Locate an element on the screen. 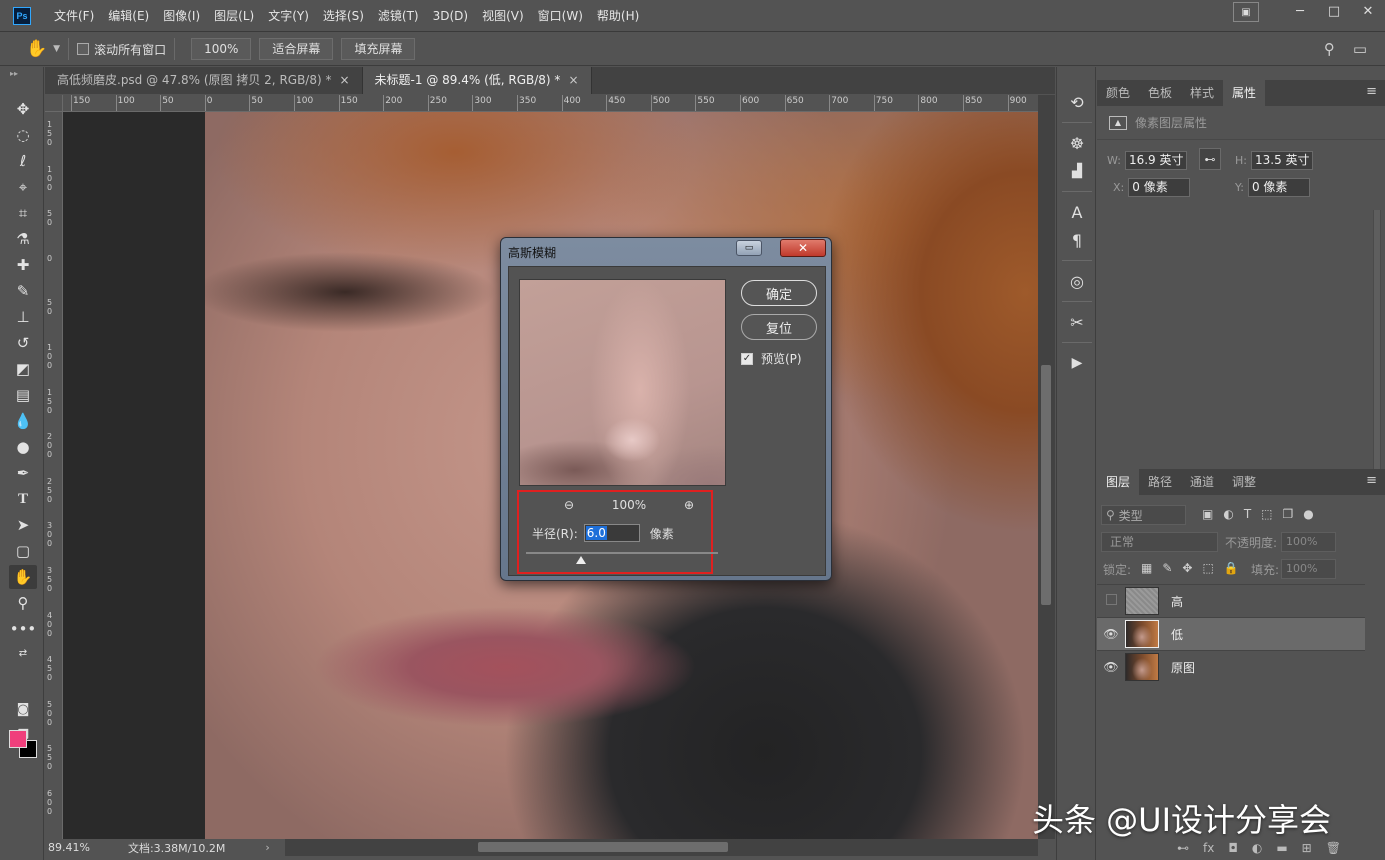 Image resolution: width=1385 pixels, height=860 pixels. checkbox-icon is located at coordinates (83, 49).